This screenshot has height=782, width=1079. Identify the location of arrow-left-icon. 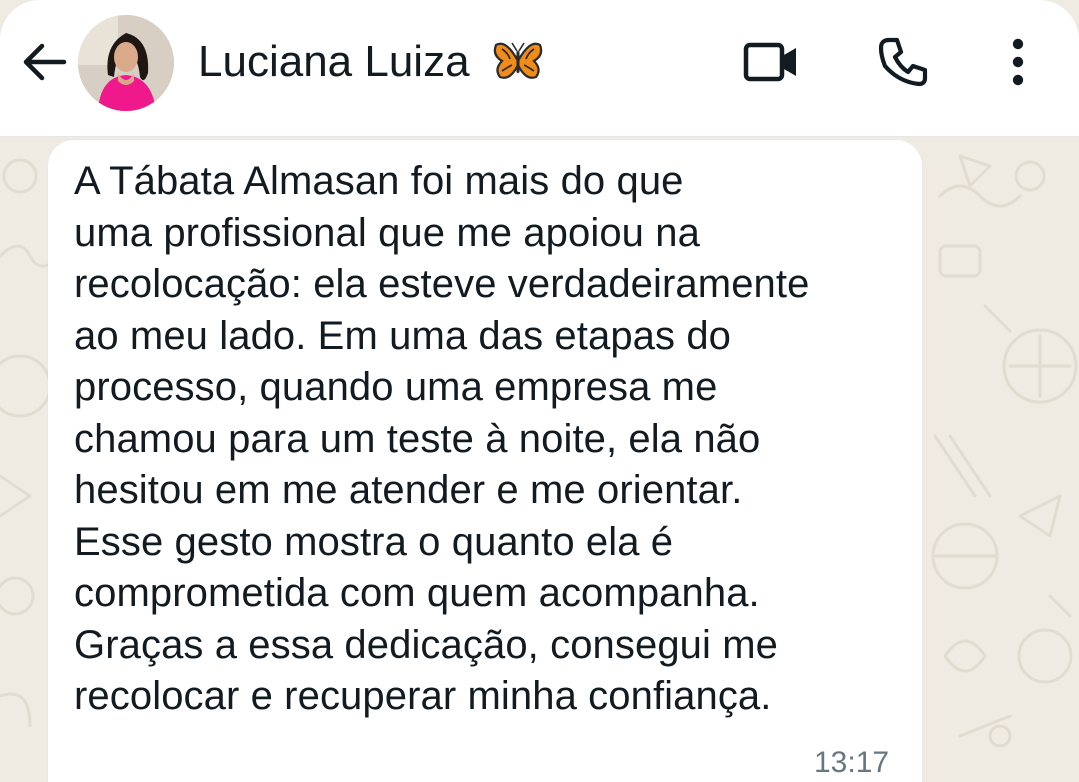
(45, 62).